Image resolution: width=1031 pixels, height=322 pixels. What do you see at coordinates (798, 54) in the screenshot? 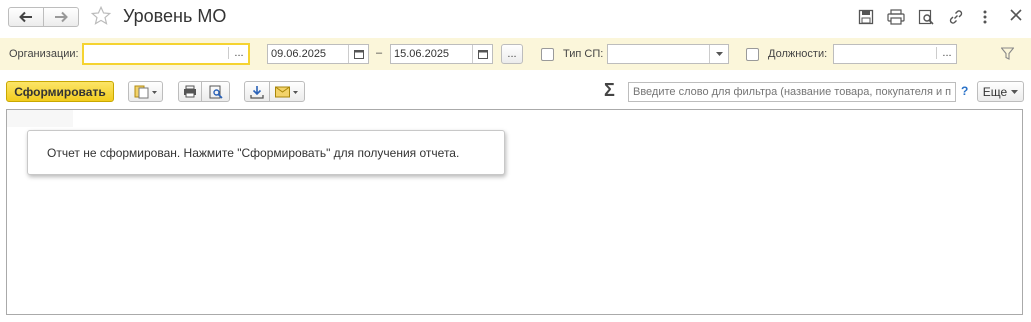
I see `positions-label: Должности:` at bounding box center [798, 54].